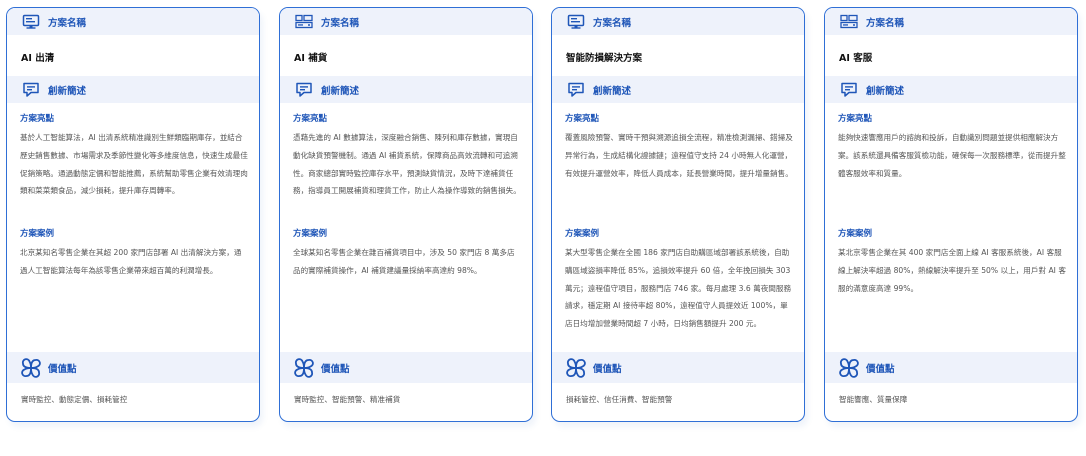 Image resolution: width=1086 pixels, height=456 pixels. Describe the element at coordinates (74, 399) in the screenshot. I see `value-text: 實時監控、動態定價、損耗管控` at that location.